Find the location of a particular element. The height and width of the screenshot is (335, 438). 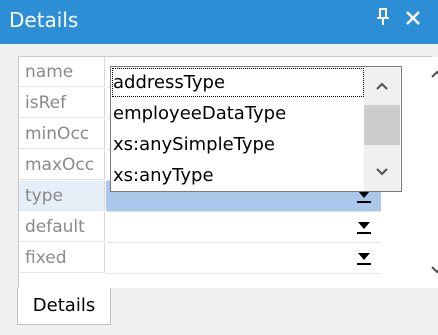

row-label: default is located at coordinates (62, 227).